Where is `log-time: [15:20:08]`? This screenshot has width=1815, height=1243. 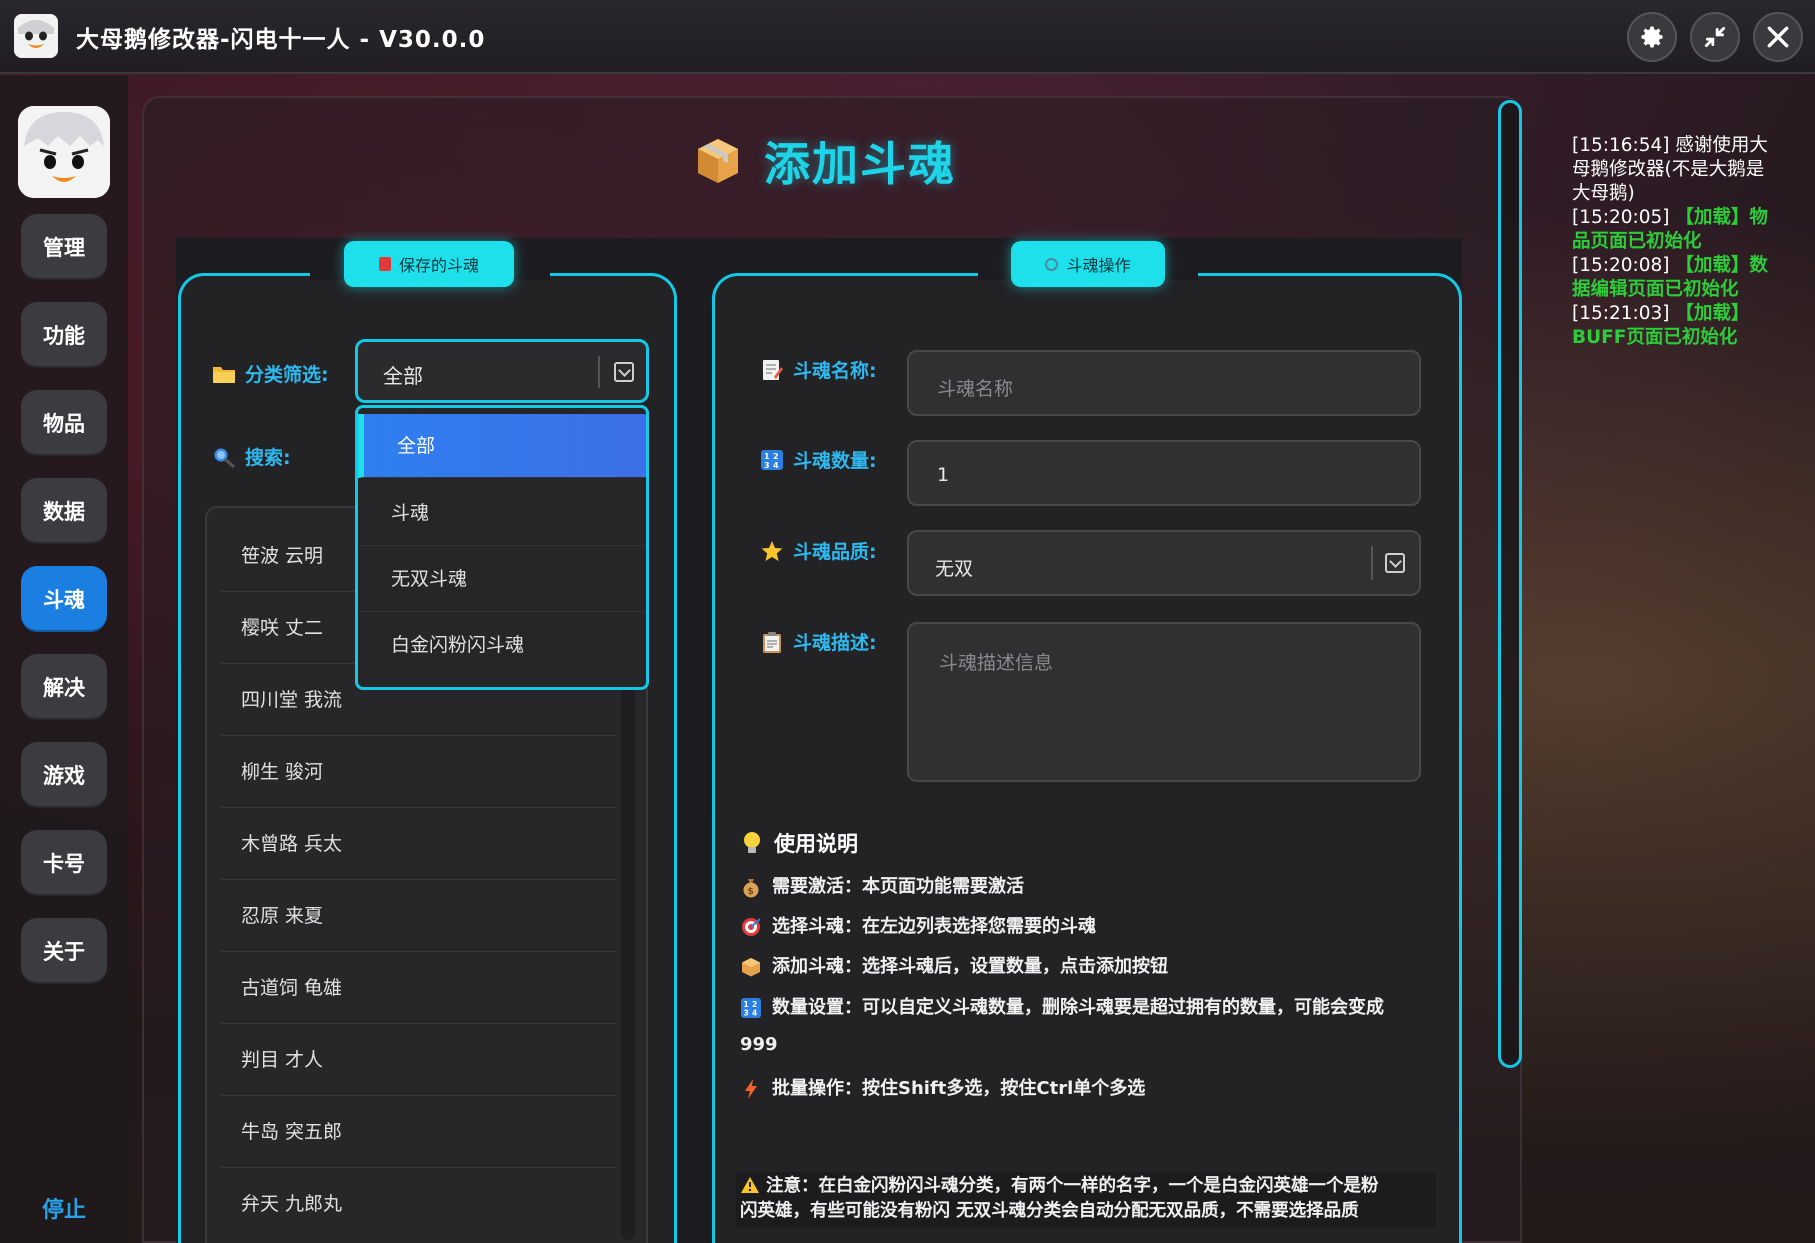 log-time: [15:20:08] is located at coordinates (1621, 265).